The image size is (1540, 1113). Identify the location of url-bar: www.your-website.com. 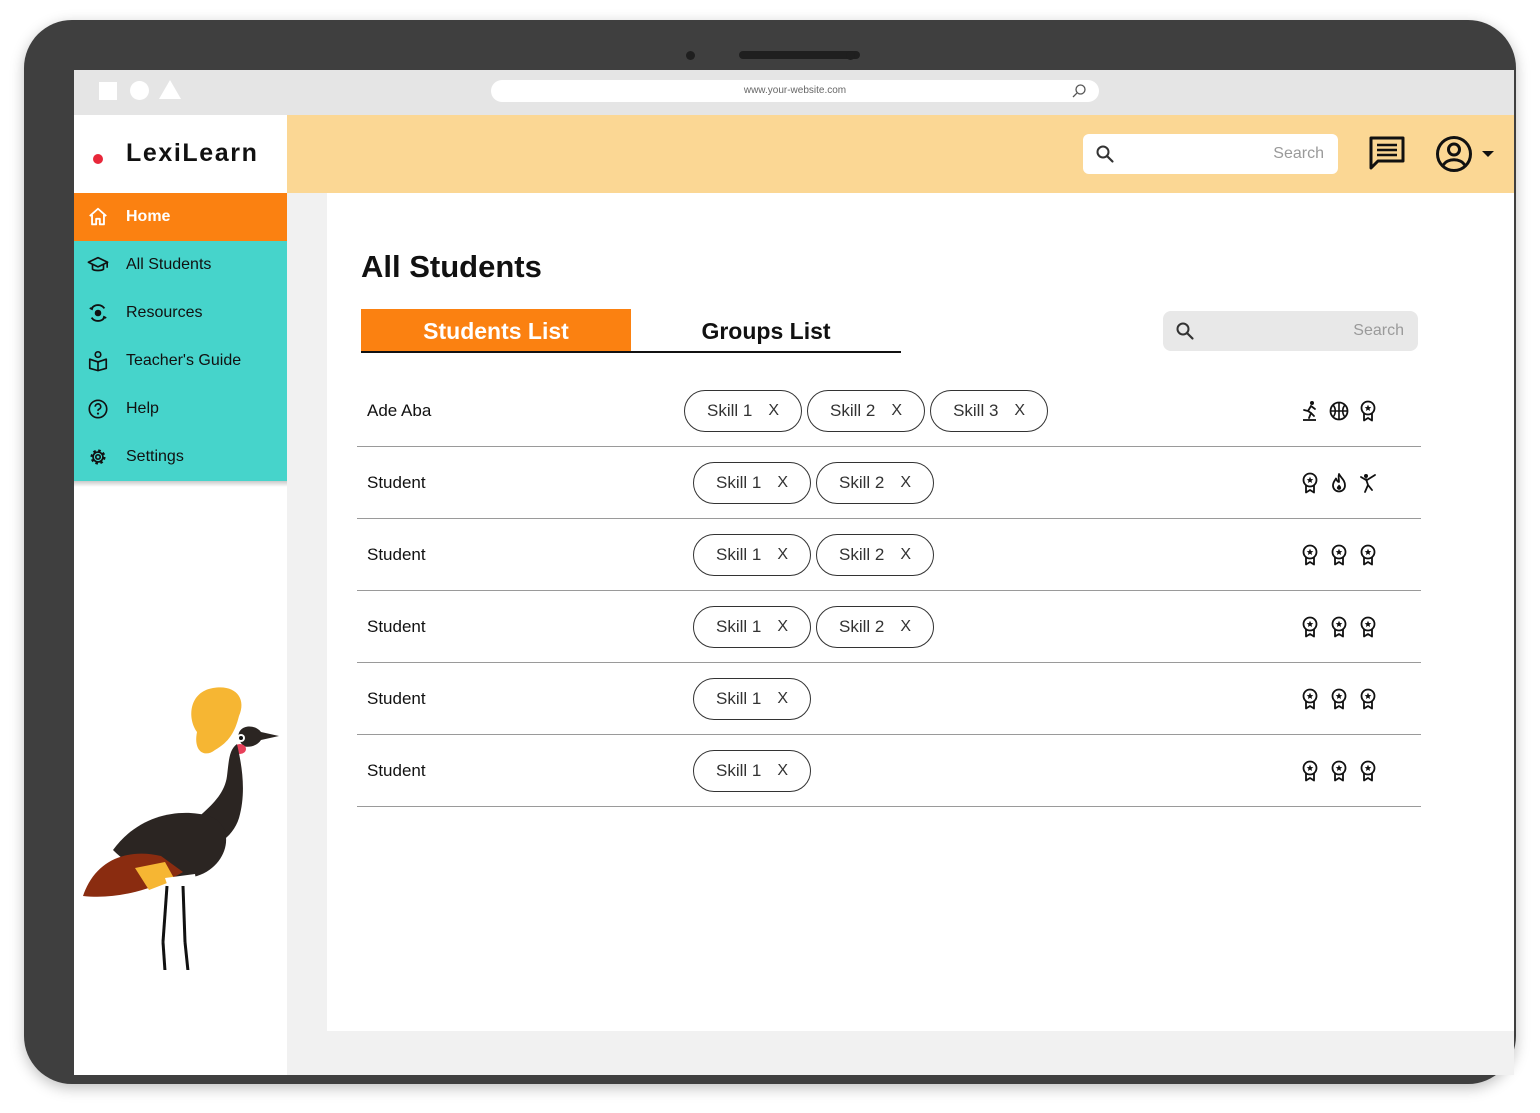
(795, 91).